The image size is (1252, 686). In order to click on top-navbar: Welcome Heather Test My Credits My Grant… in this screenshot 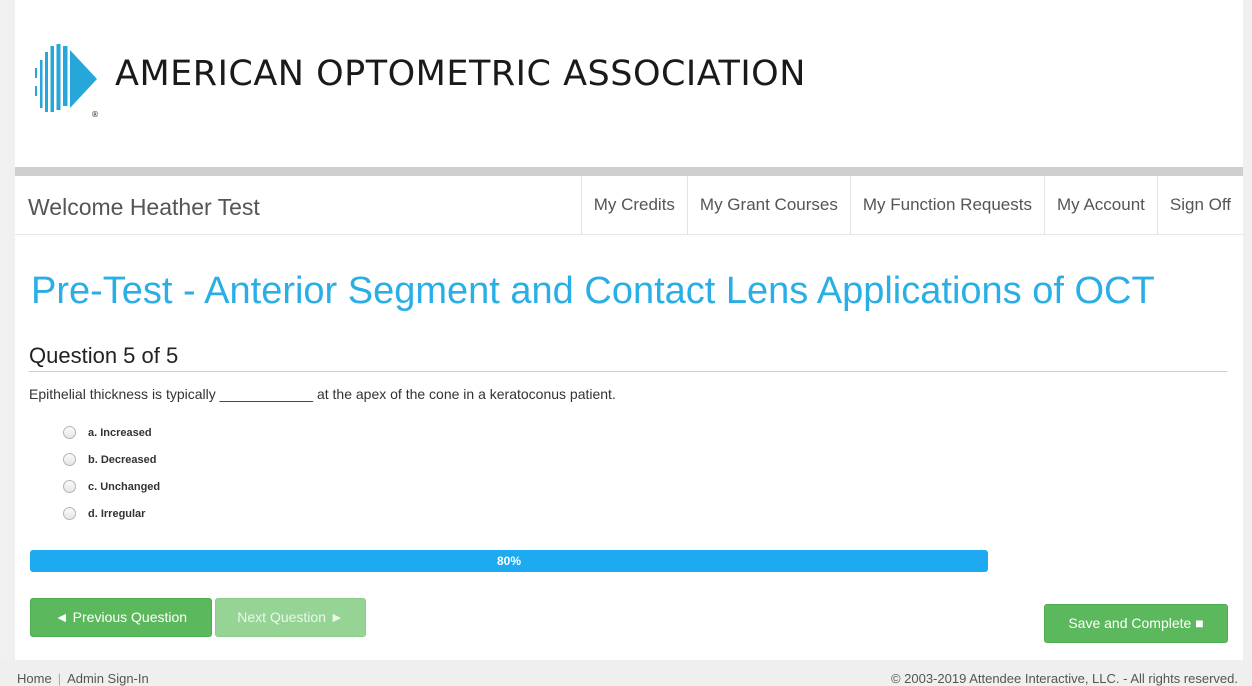, I will do `click(629, 205)`.